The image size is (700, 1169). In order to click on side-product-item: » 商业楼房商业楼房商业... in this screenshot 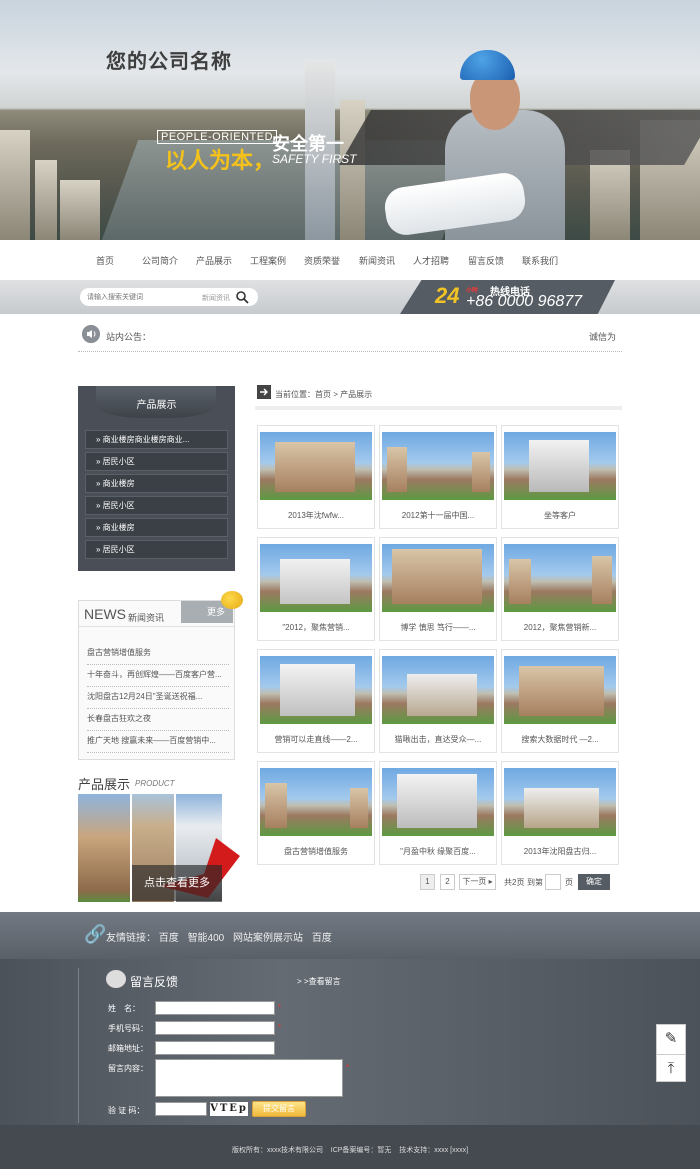, I will do `click(156, 439)`.